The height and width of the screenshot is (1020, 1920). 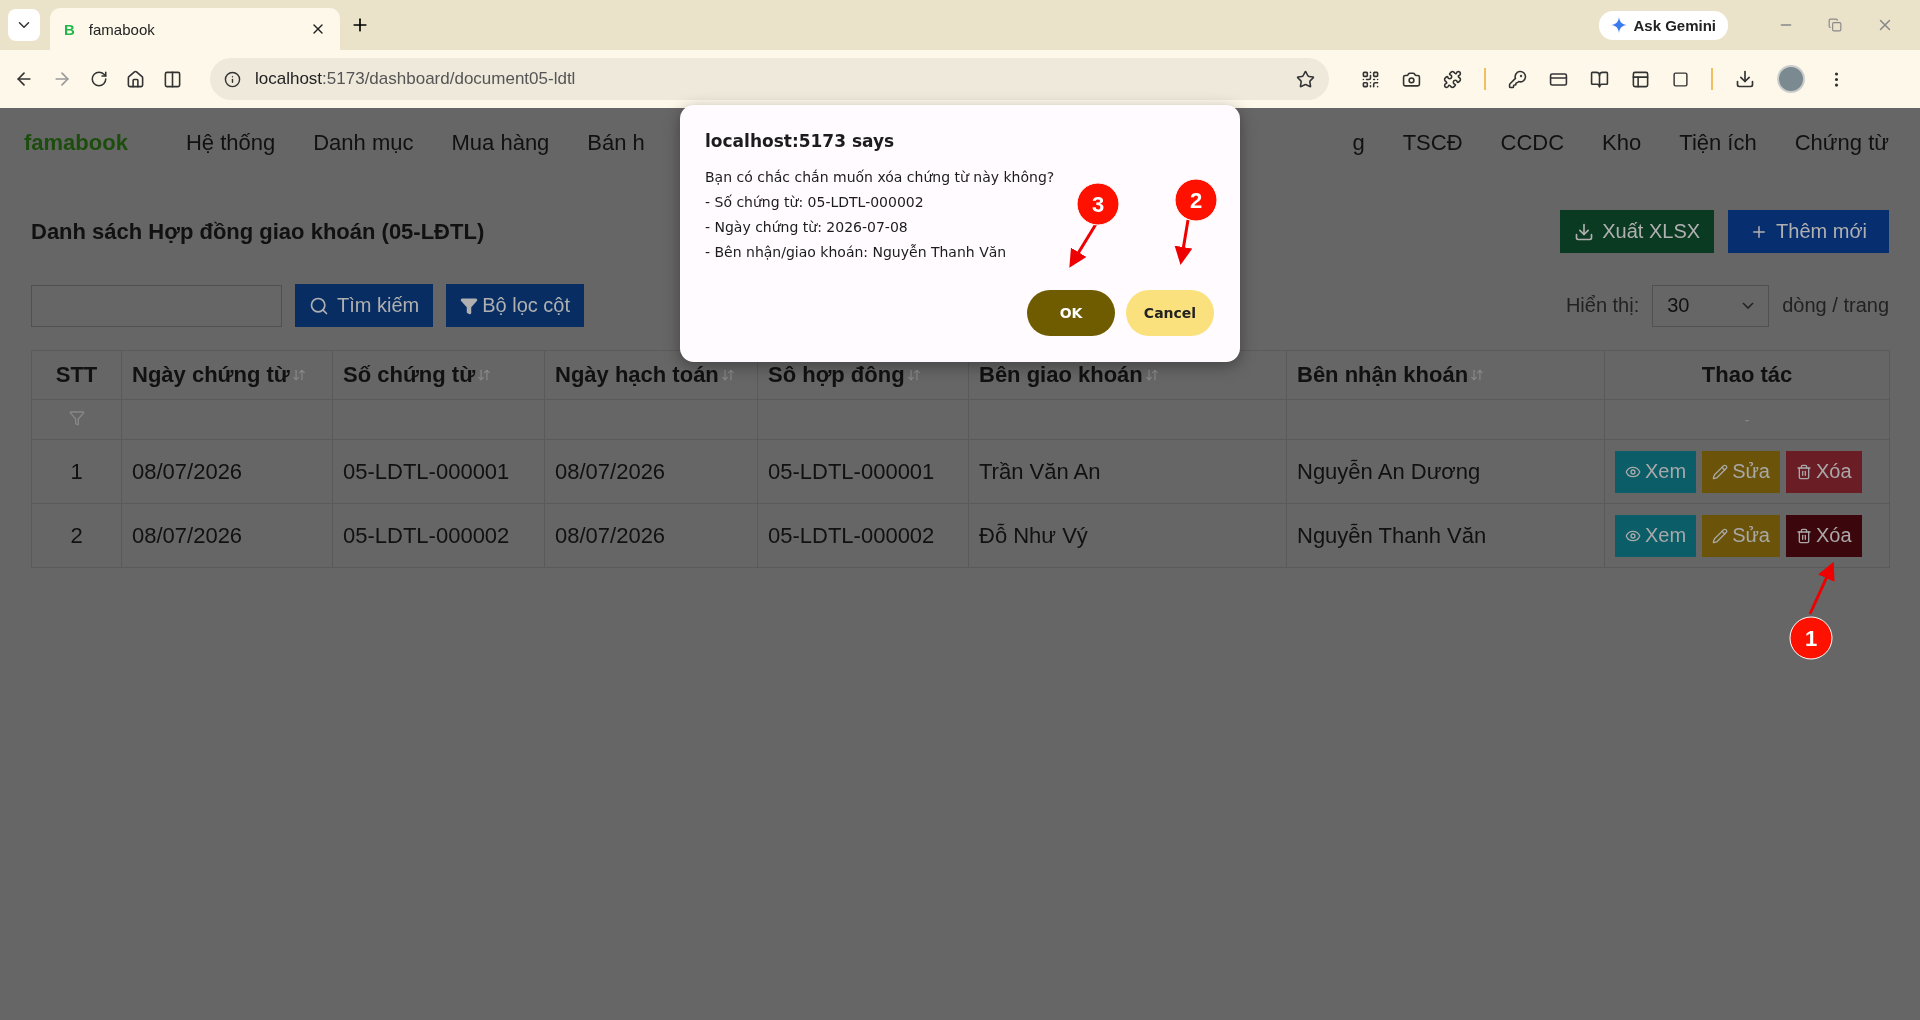 What do you see at coordinates (469, 305) in the screenshot?
I see `filter-icon` at bounding box center [469, 305].